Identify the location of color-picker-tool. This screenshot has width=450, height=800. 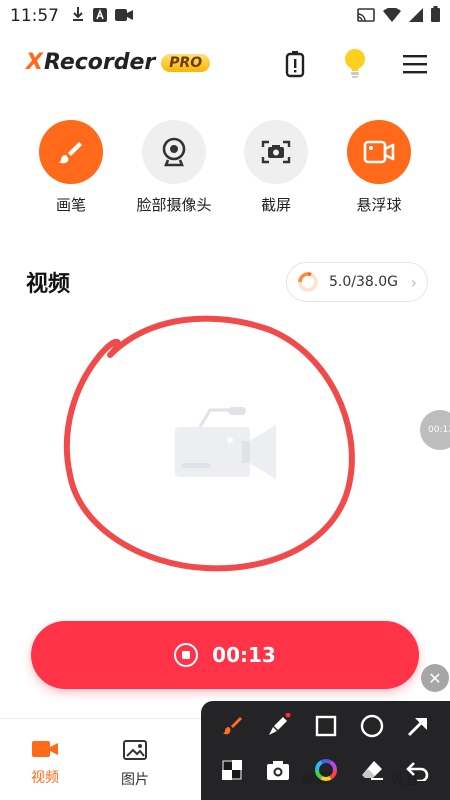
(326, 770).